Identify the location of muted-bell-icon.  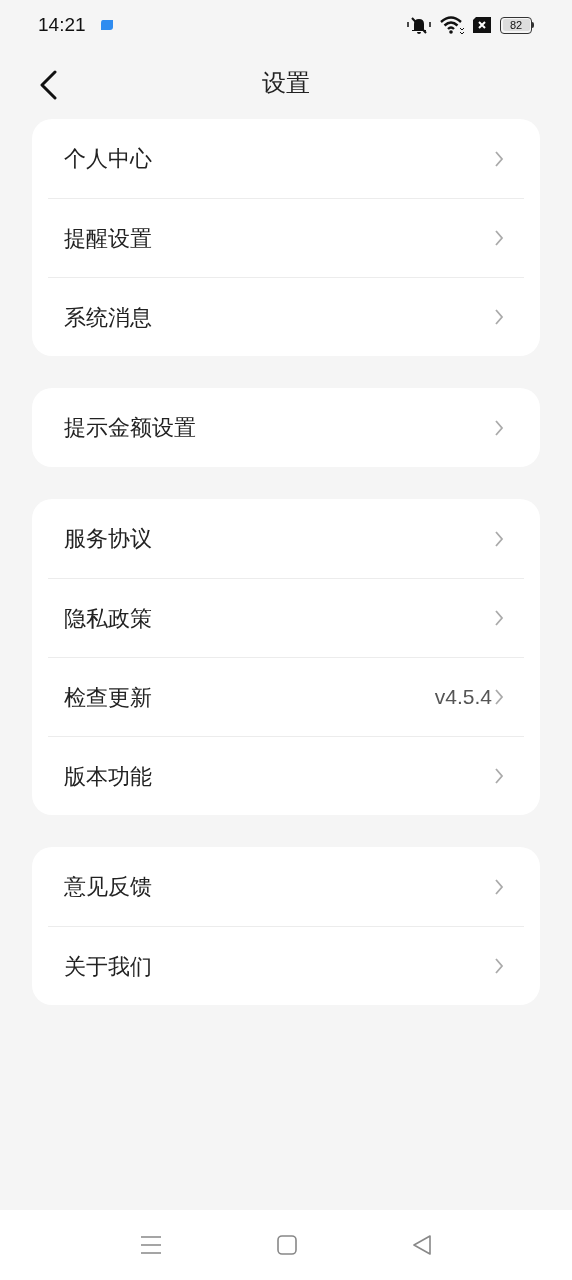
(419, 25).